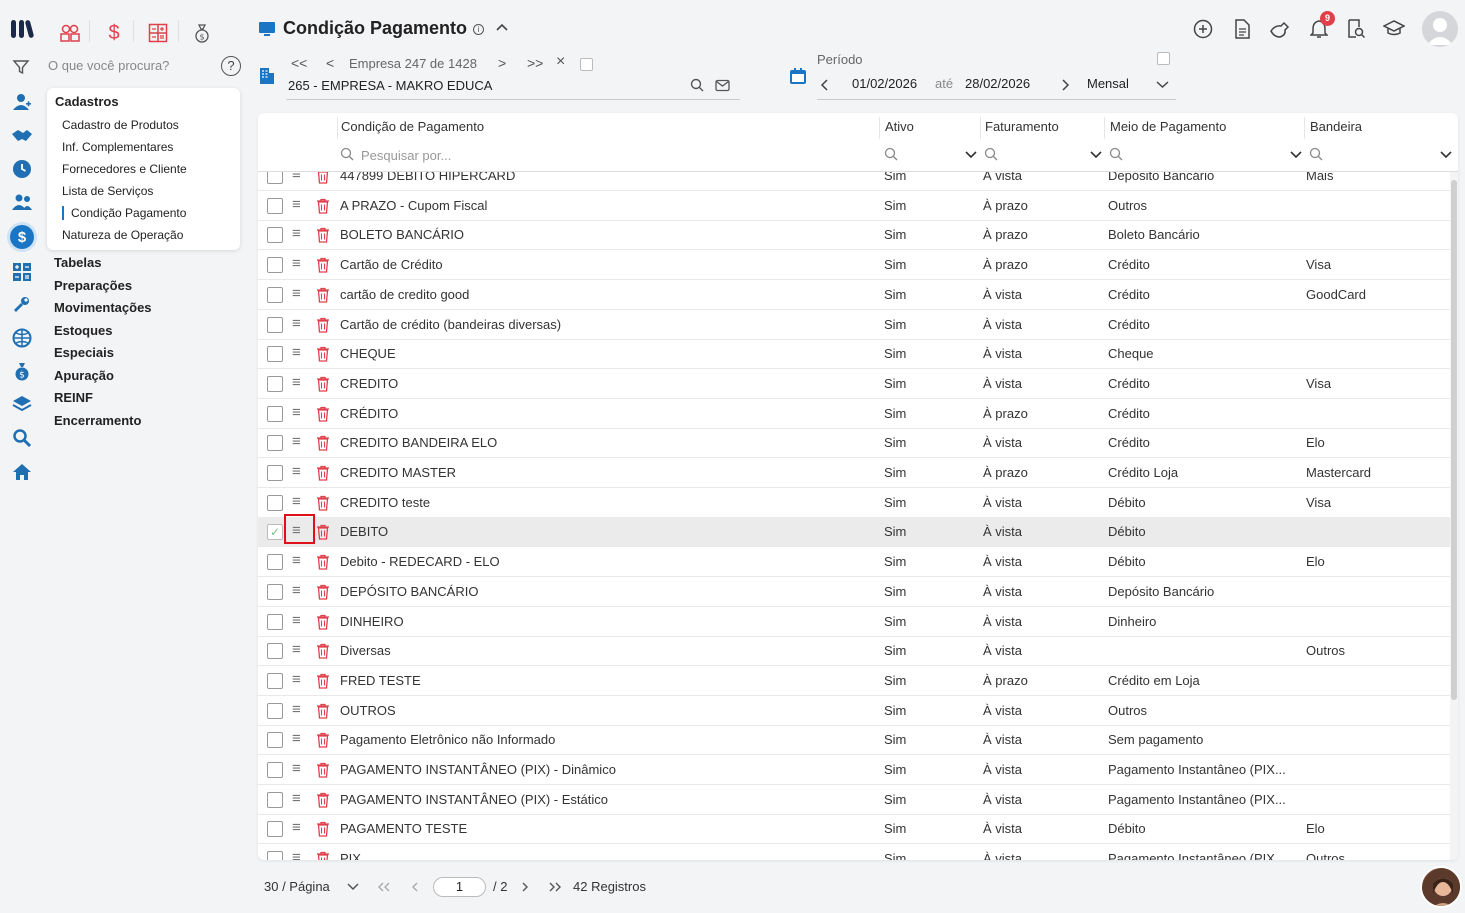  Describe the element at coordinates (854, 354) in the screenshot. I see `table-row: ≡ CHEQUE Sim À vista Cheque` at that location.